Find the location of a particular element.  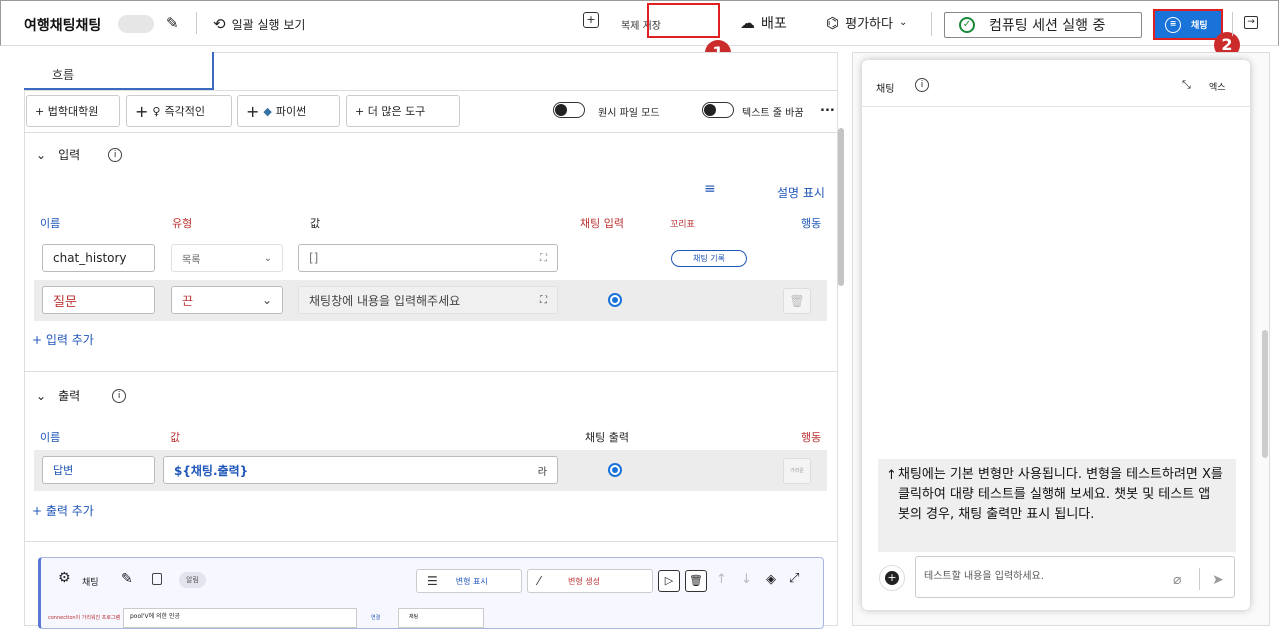

send-icon: ➤ is located at coordinates (1218, 580).